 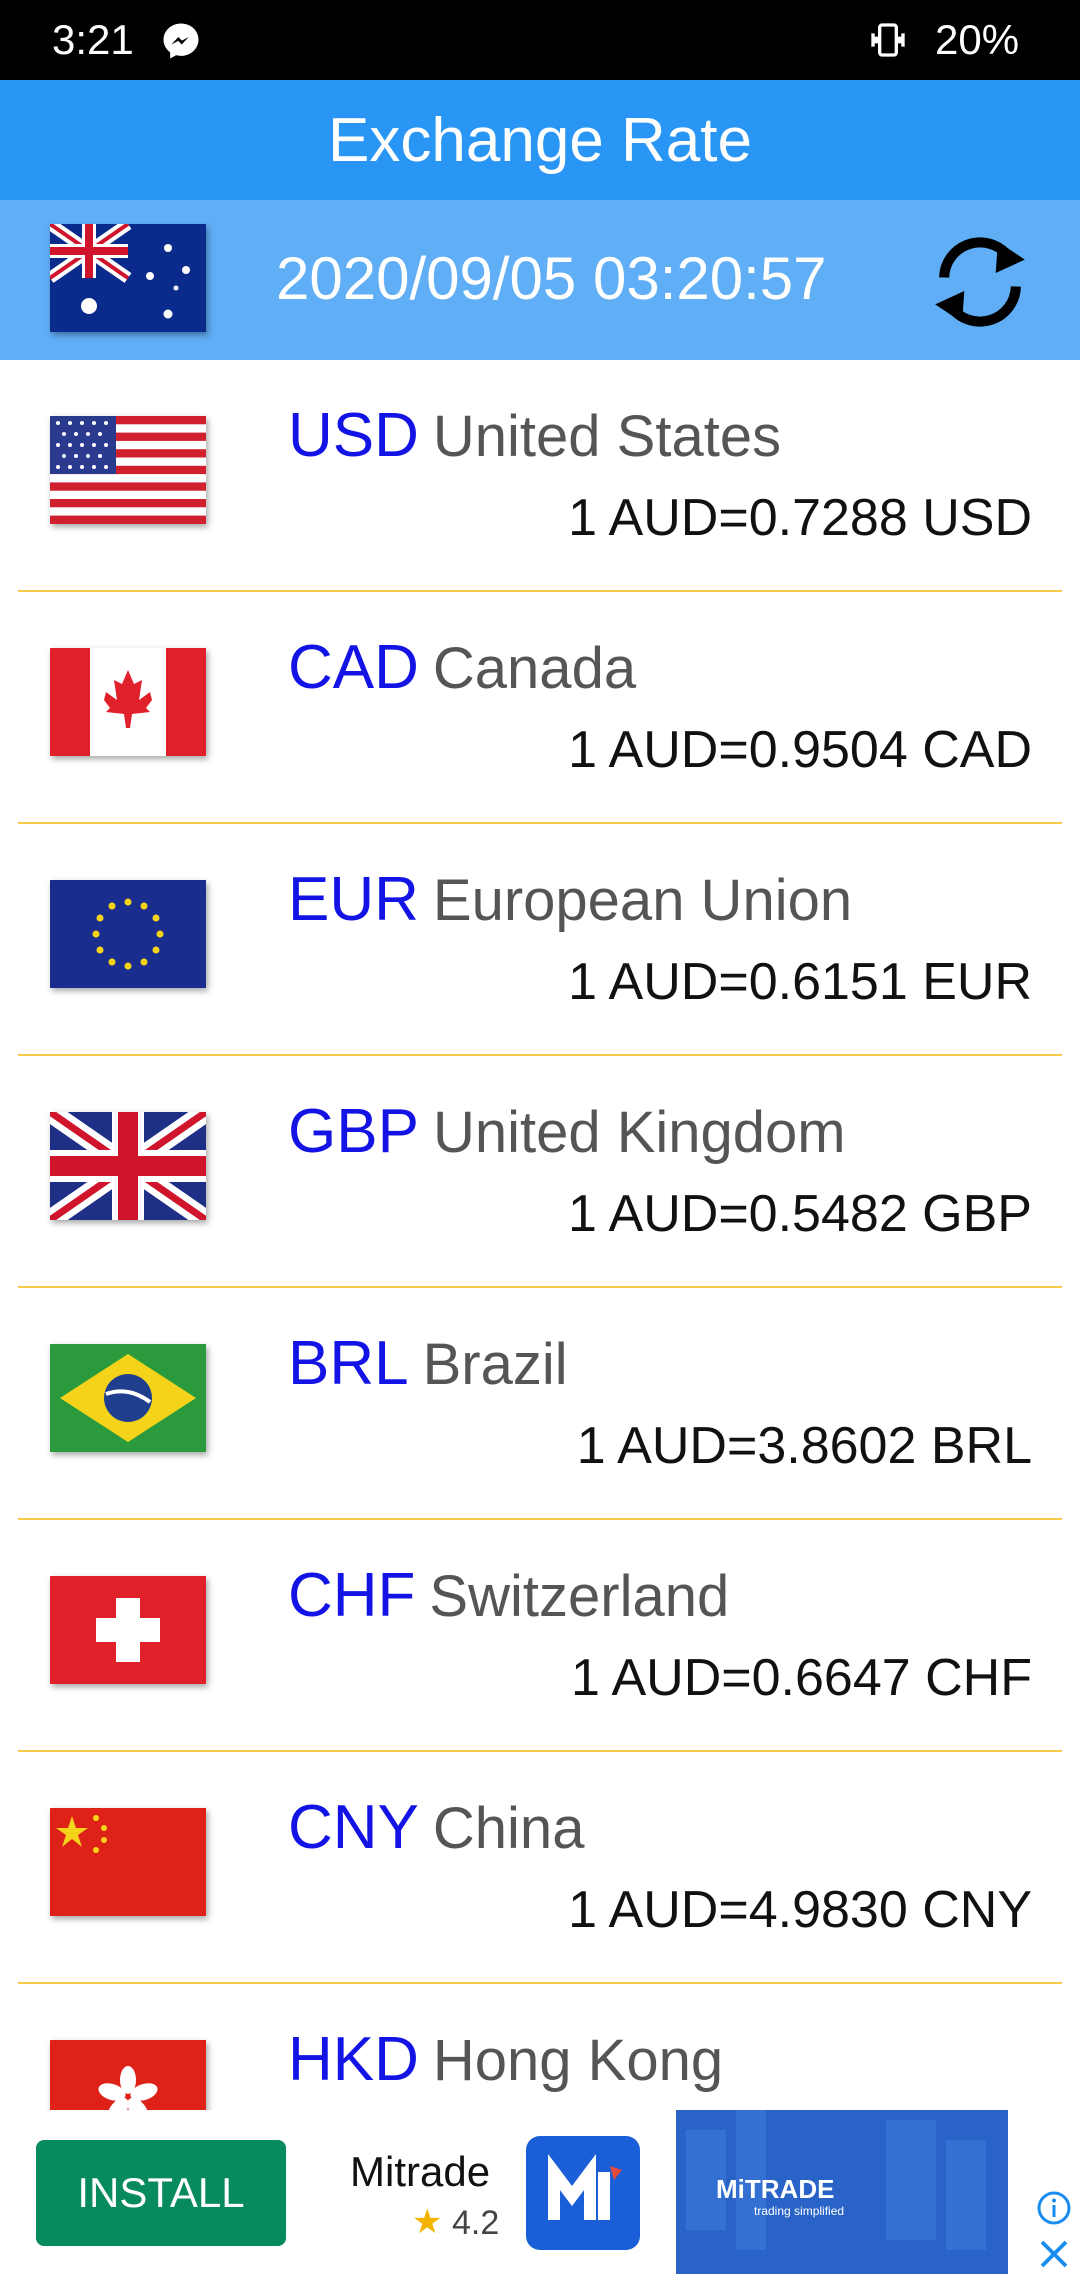 What do you see at coordinates (642, 900) in the screenshot?
I see `country-name: European Union` at bounding box center [642, 900].